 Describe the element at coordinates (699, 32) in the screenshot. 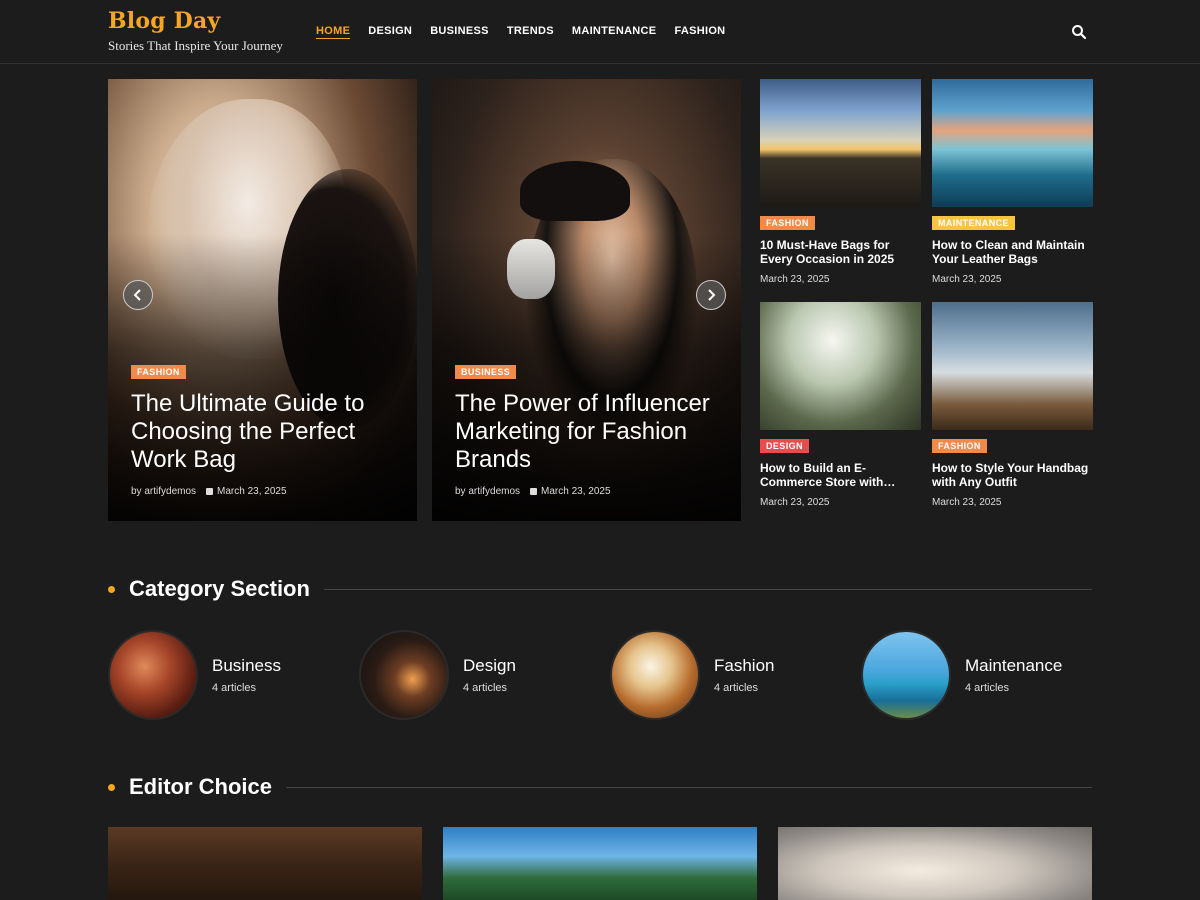

I see `nav-item-fashion: FASHION` at that location.